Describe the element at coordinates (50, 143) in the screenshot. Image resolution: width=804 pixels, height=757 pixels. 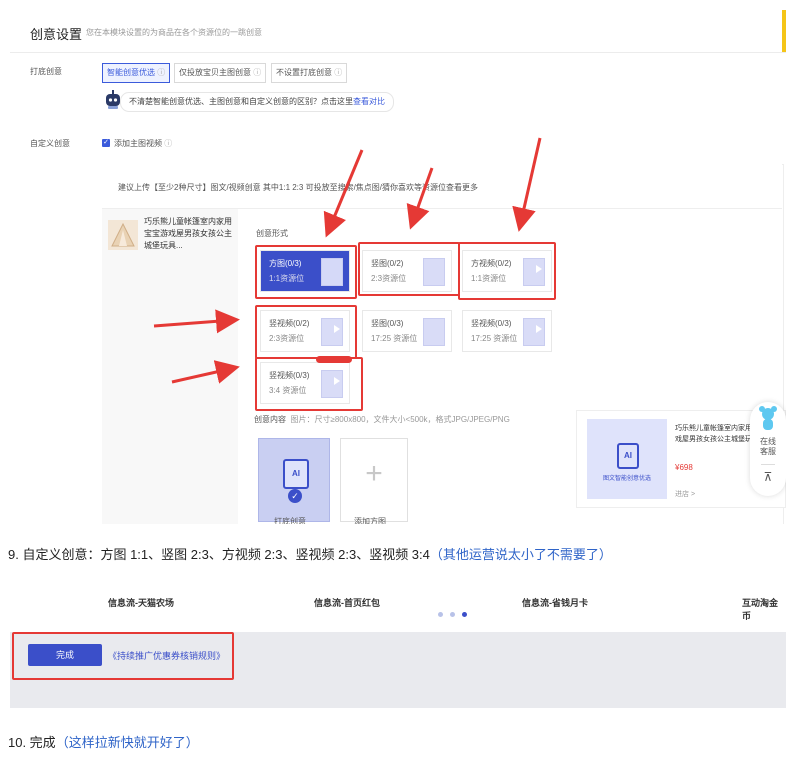
I see `custom-creative-label: 自定义创意` at that location.